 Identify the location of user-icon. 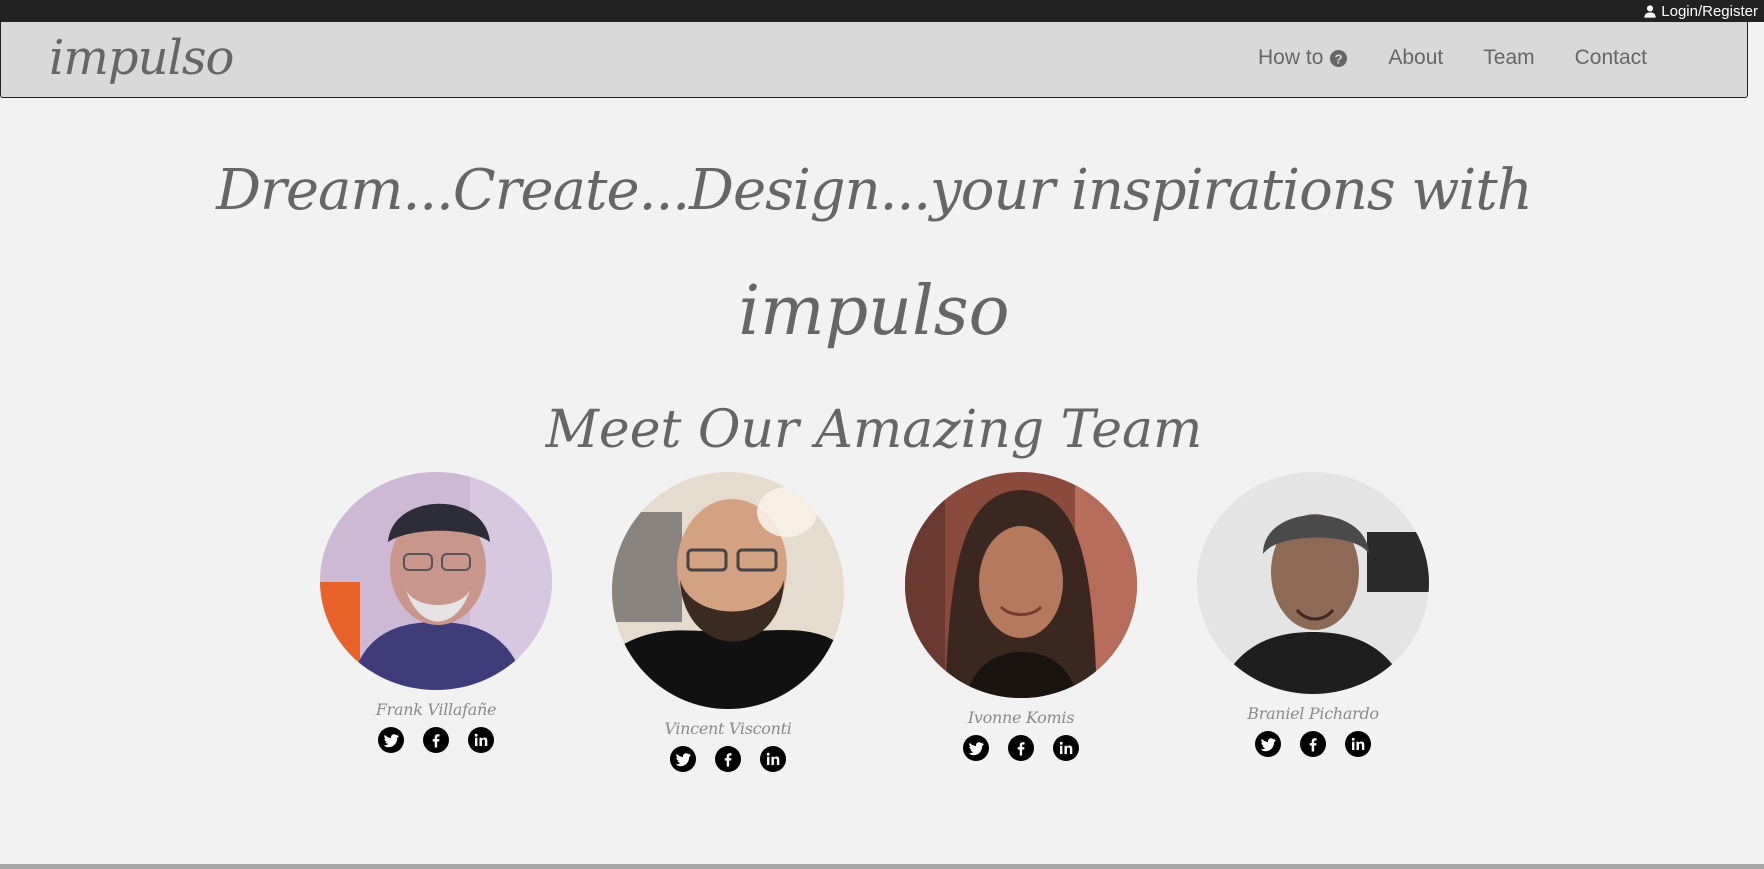
(1650, 11).